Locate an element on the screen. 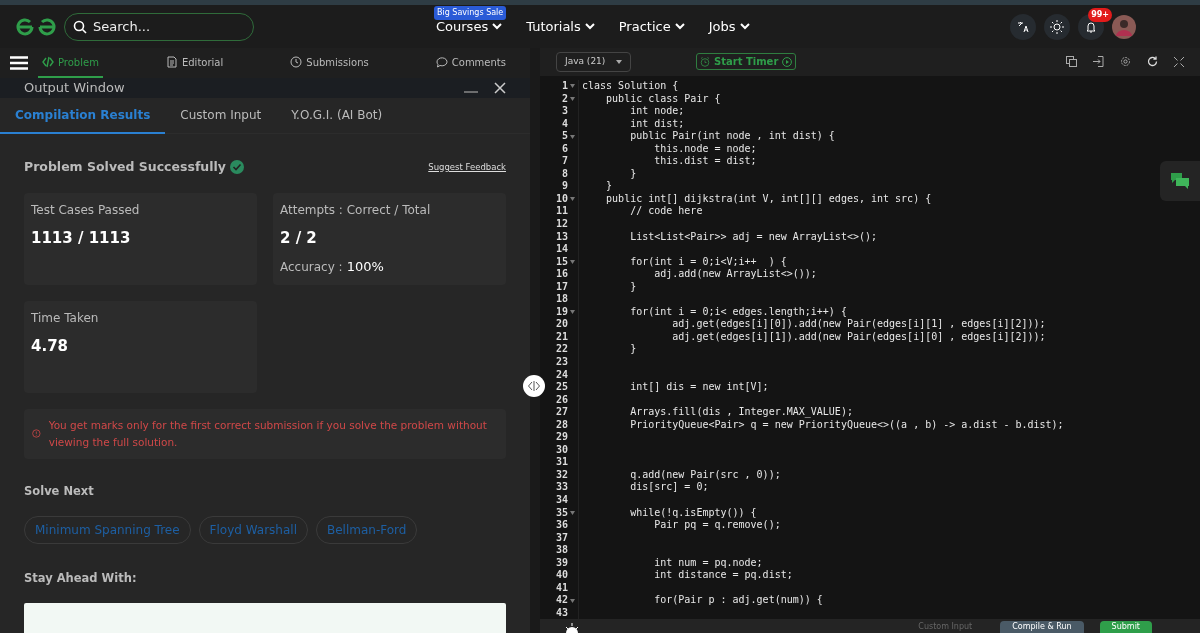  stat-label: Test Cases Passed is located at coordinates (86, 210).